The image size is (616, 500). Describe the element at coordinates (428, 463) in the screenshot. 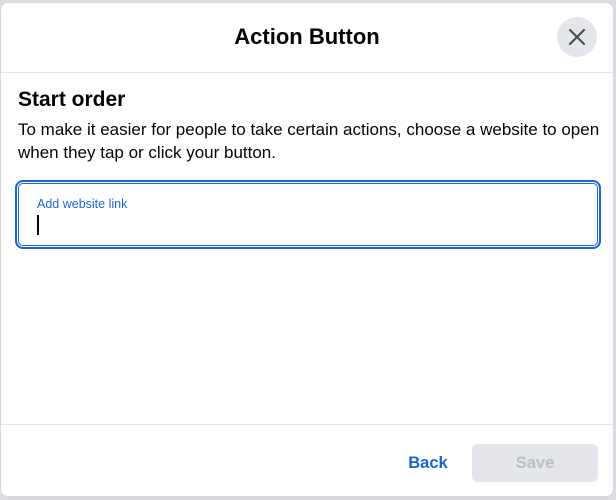

I see `back-button: Back` at that location.